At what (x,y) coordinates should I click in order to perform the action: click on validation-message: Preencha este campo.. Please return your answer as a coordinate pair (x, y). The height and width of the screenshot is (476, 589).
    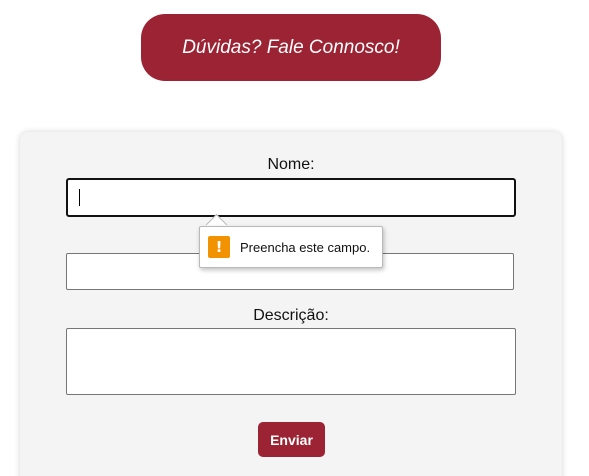
    Looking at the image, I should click on (305, 247).